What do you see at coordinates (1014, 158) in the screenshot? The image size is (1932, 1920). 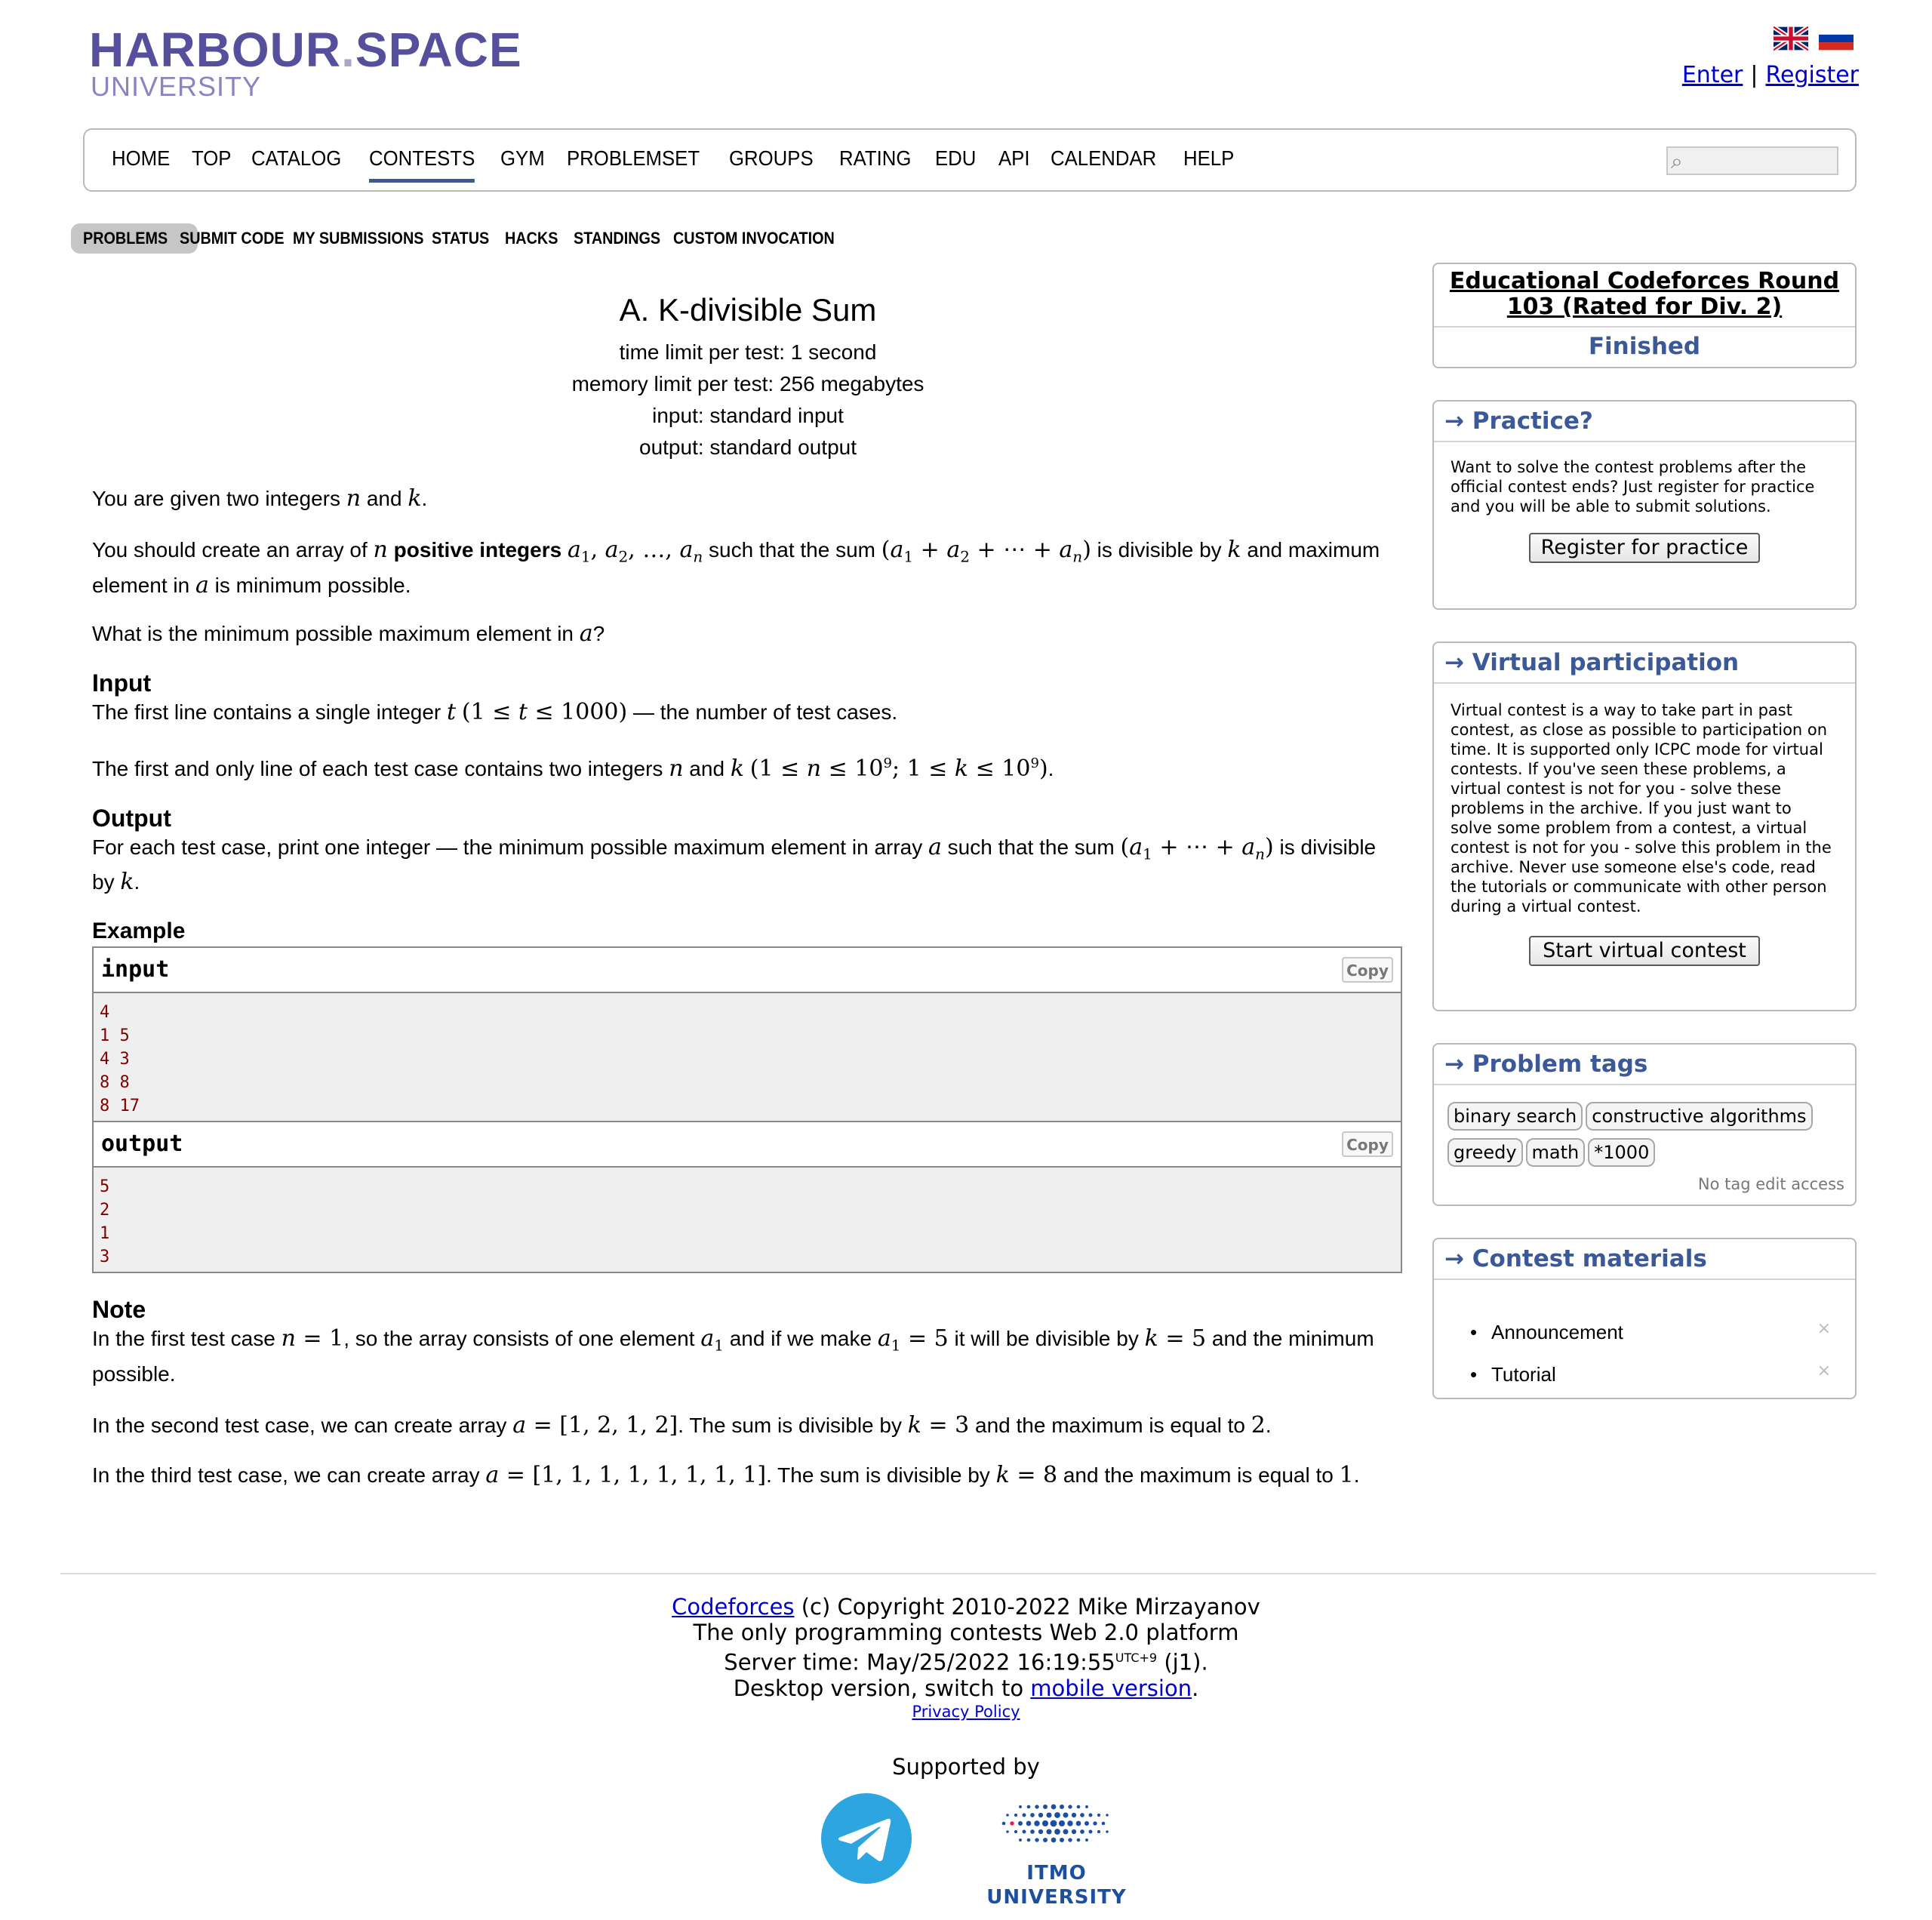 I see `menu-item-api: API` at bounding box center [1014, 158].